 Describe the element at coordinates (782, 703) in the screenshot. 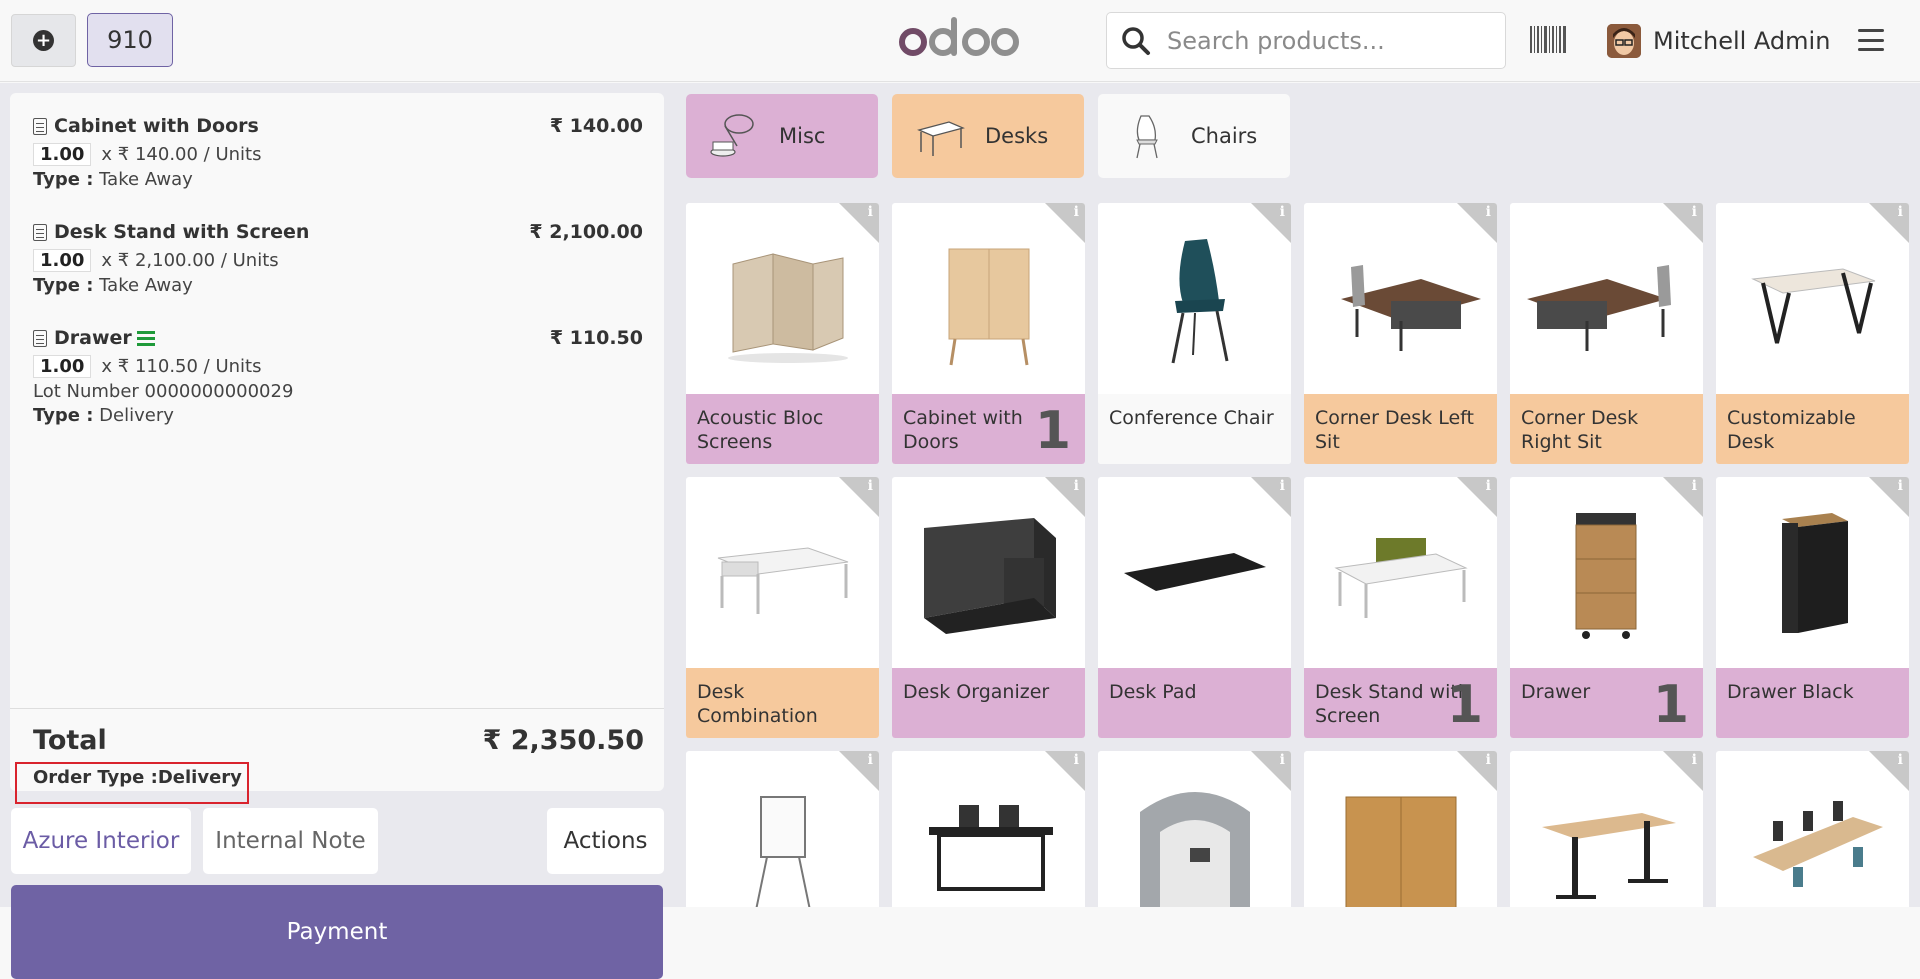

I see `product-name: Desk Combination` at that location.